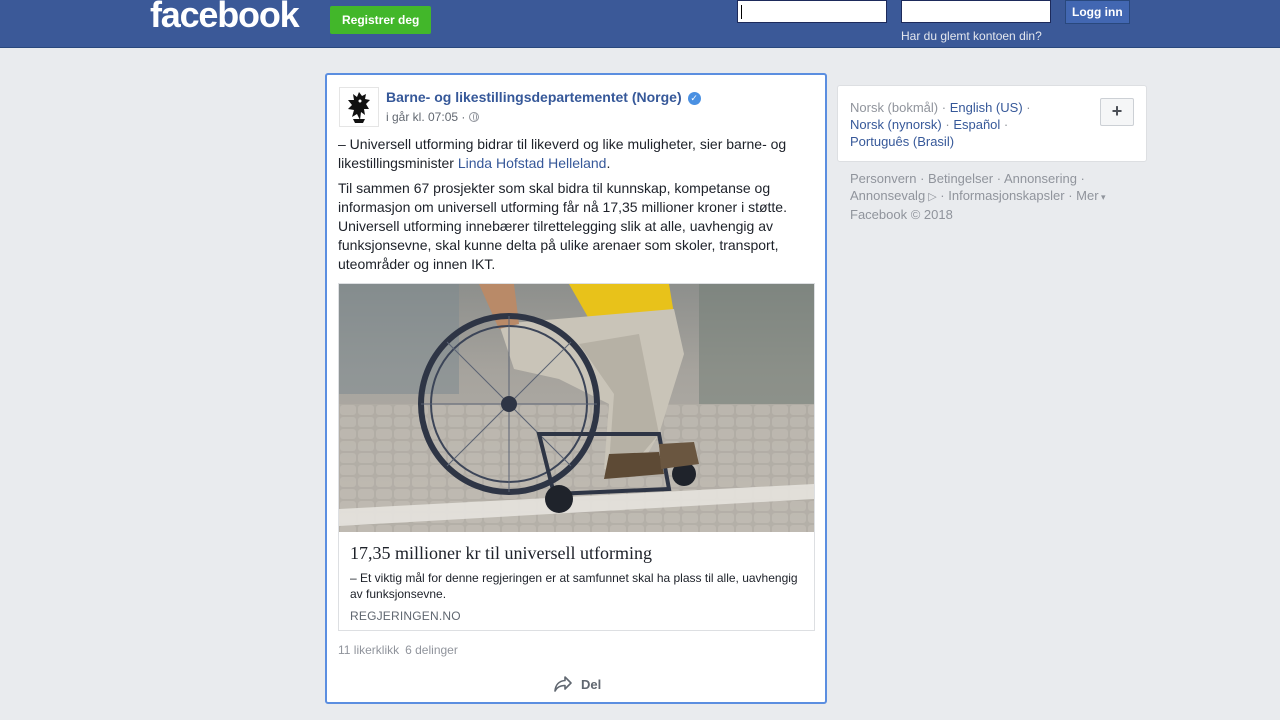  What do you see at coordinates (225, 18) in the screenshot?
I see `facebook-logo: facebook` at bounding box center [225, 18].